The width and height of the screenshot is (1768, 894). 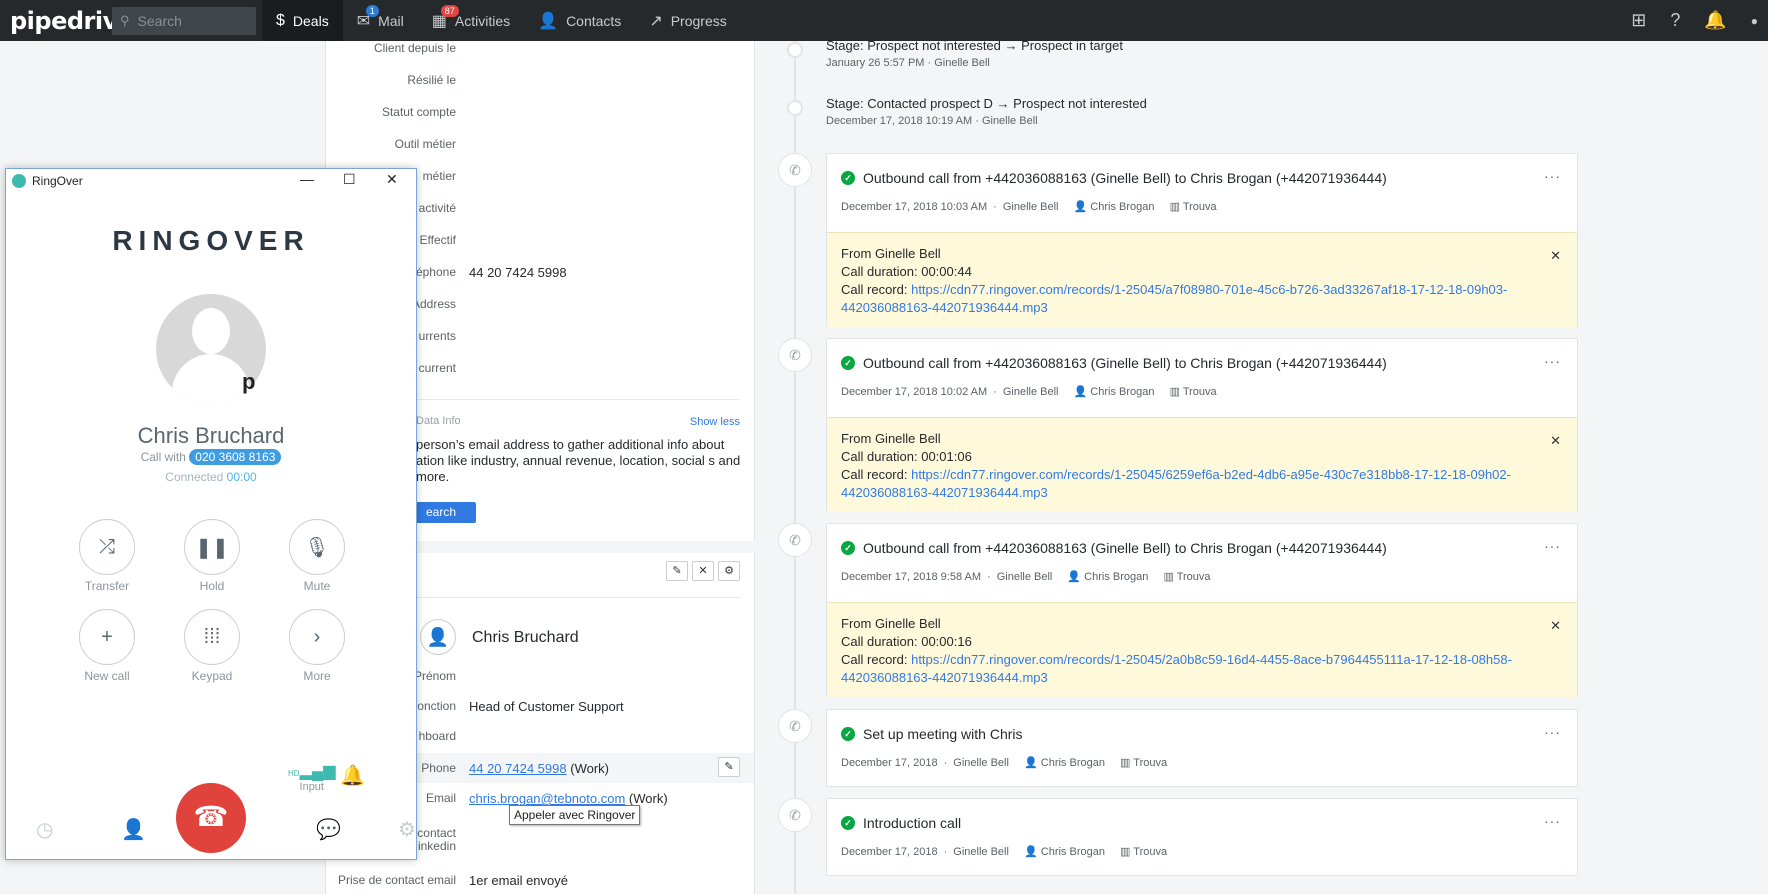 What do you see at coordinates (438, 421) in the screenshot?
I see `data-info-label: Data Info` at bounding box center [438, 421].